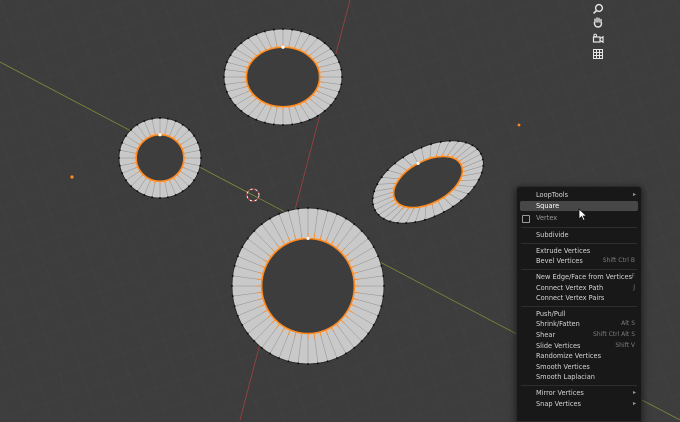 This screenshot has height=422, width=680. Describe the element at coordinates (570, 298) in the screenshot. I see `menu-item-label: Connect Vertex Pairs` at that location.